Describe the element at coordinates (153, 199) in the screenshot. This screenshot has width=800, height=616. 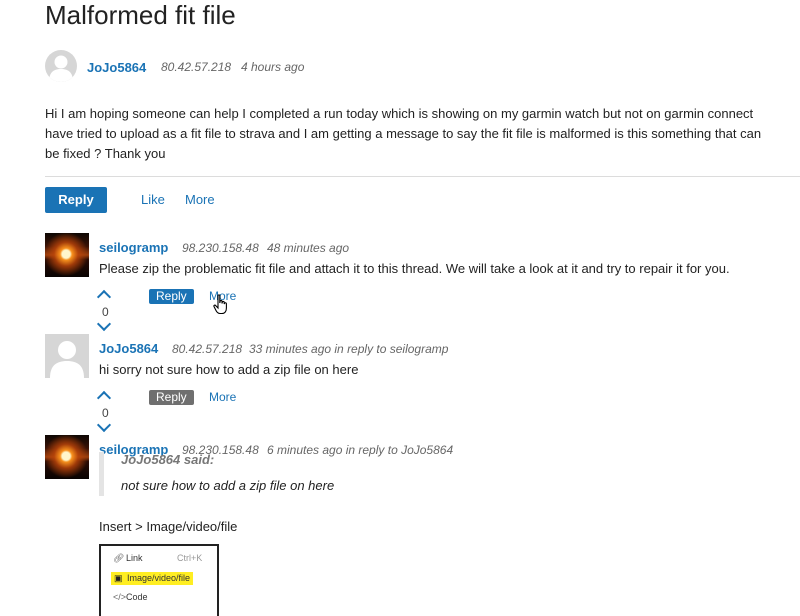
I see `like-link: Like` at that location.